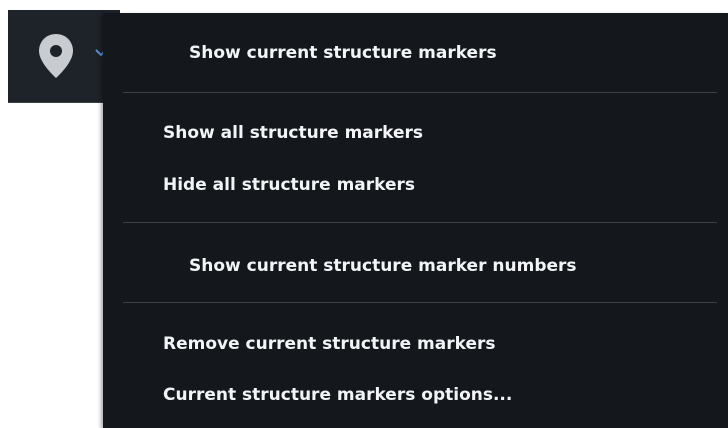  I want to click on menu-item-show-current-structure-markers: Show current structure markers, so click(343, 53).